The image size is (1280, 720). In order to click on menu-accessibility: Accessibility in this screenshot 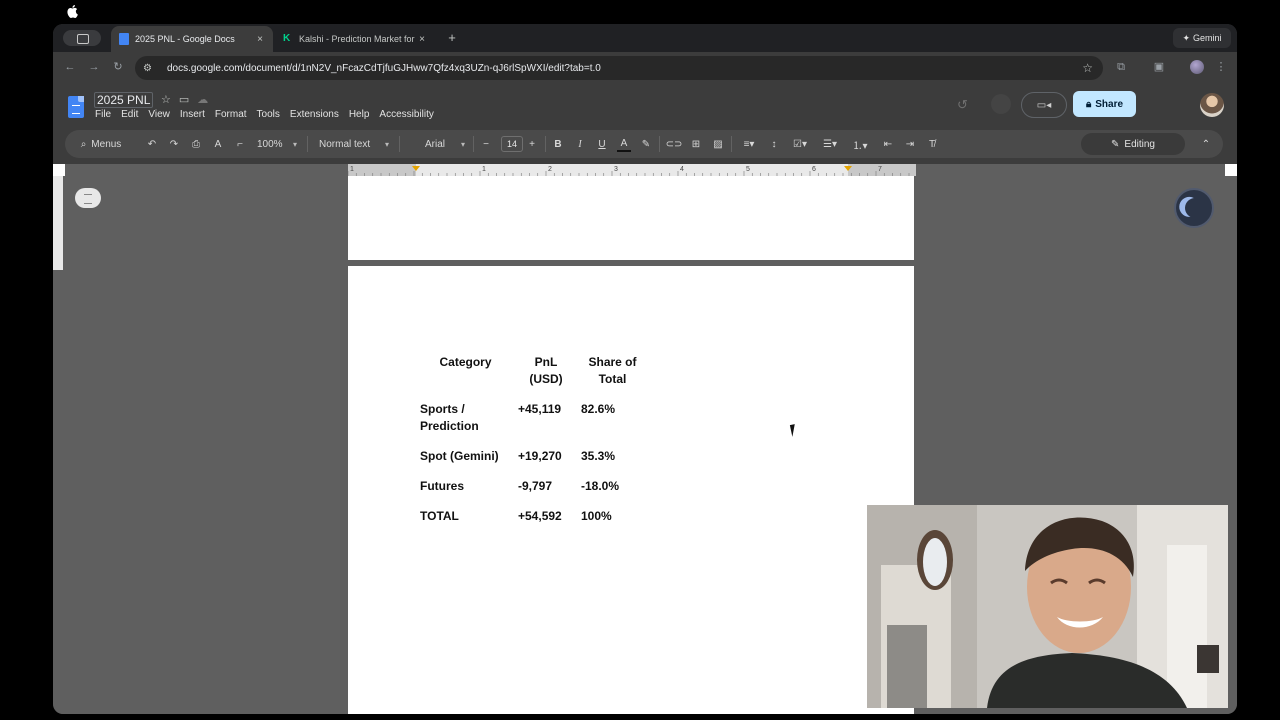, I will do `click(406, 114)`.